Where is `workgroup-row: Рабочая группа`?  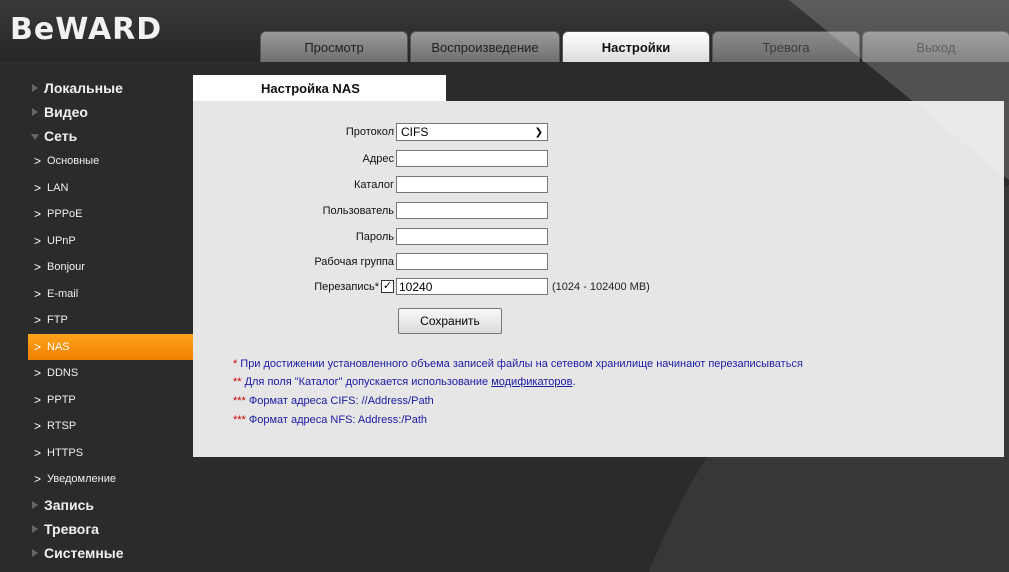
workgroup-row: Рабочая группа is located at coordinates (370, 261).